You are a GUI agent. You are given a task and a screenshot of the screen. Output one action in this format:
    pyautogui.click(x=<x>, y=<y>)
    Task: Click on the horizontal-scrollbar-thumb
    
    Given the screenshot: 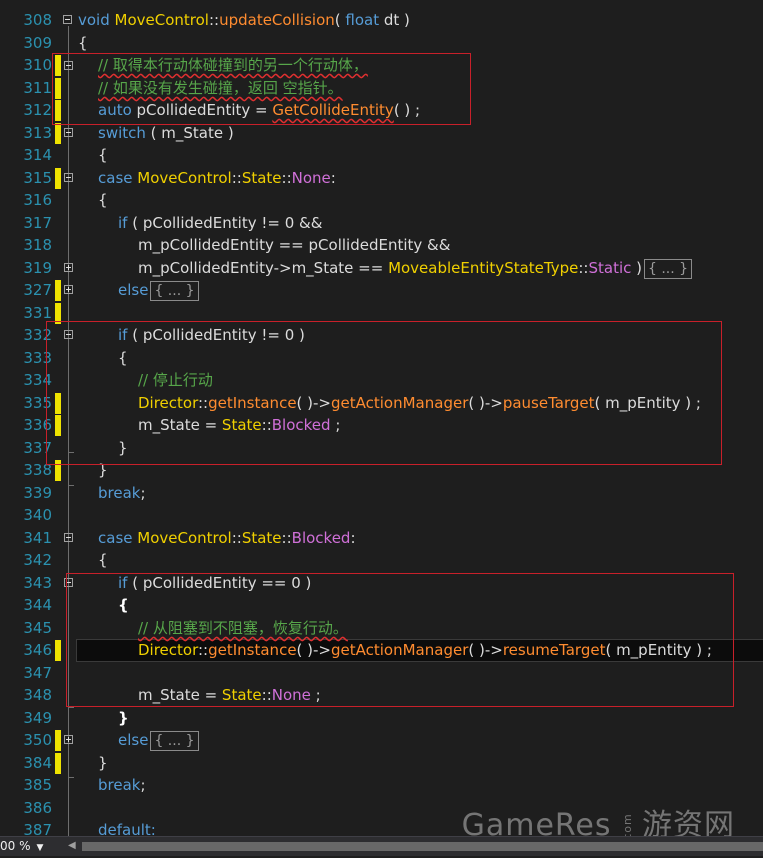 What is the action you would take?
    pyautogui.click(x=422, y=846)
    